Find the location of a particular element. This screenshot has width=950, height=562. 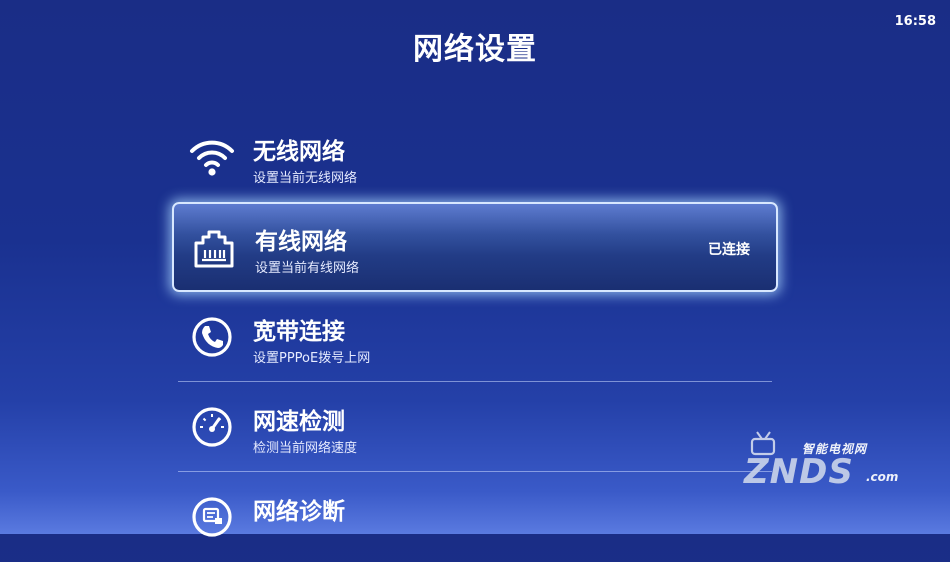

menu-item-subtitle: 检测当前网络速度 is located at coordinates (305, 448).